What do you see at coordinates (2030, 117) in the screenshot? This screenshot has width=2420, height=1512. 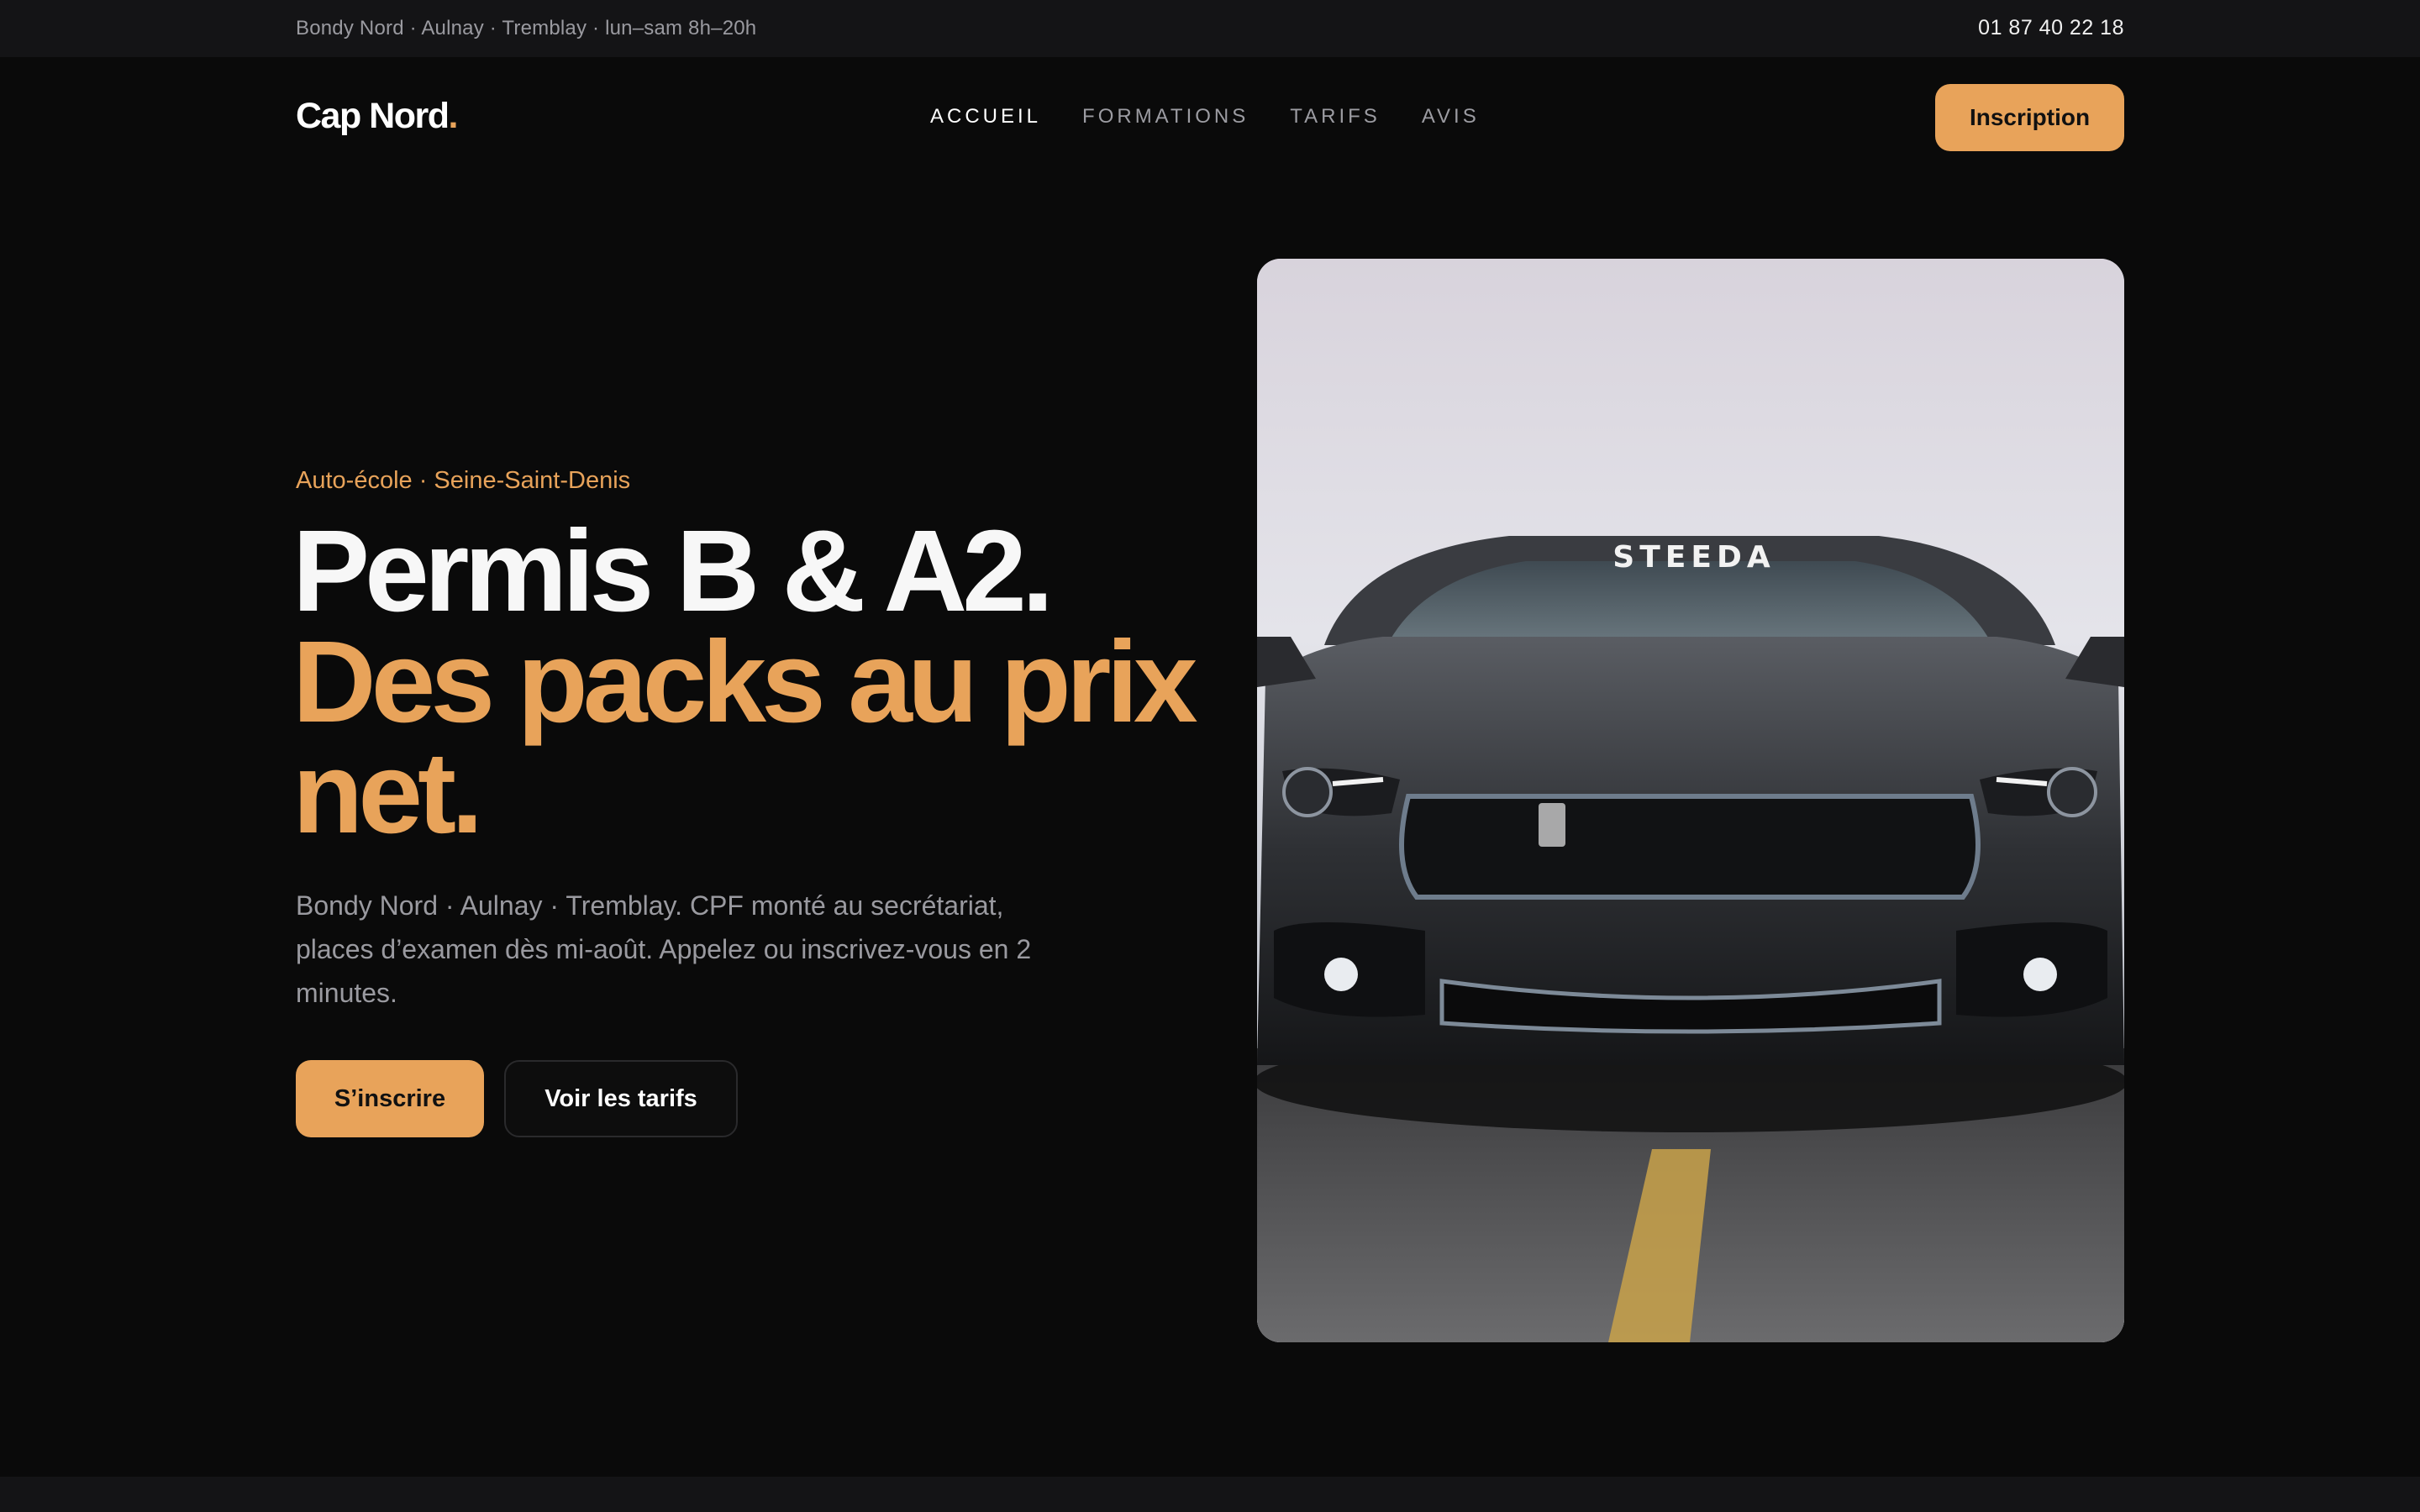 I see `inscription-button: Inscription` at bounding box center [2030, 117].